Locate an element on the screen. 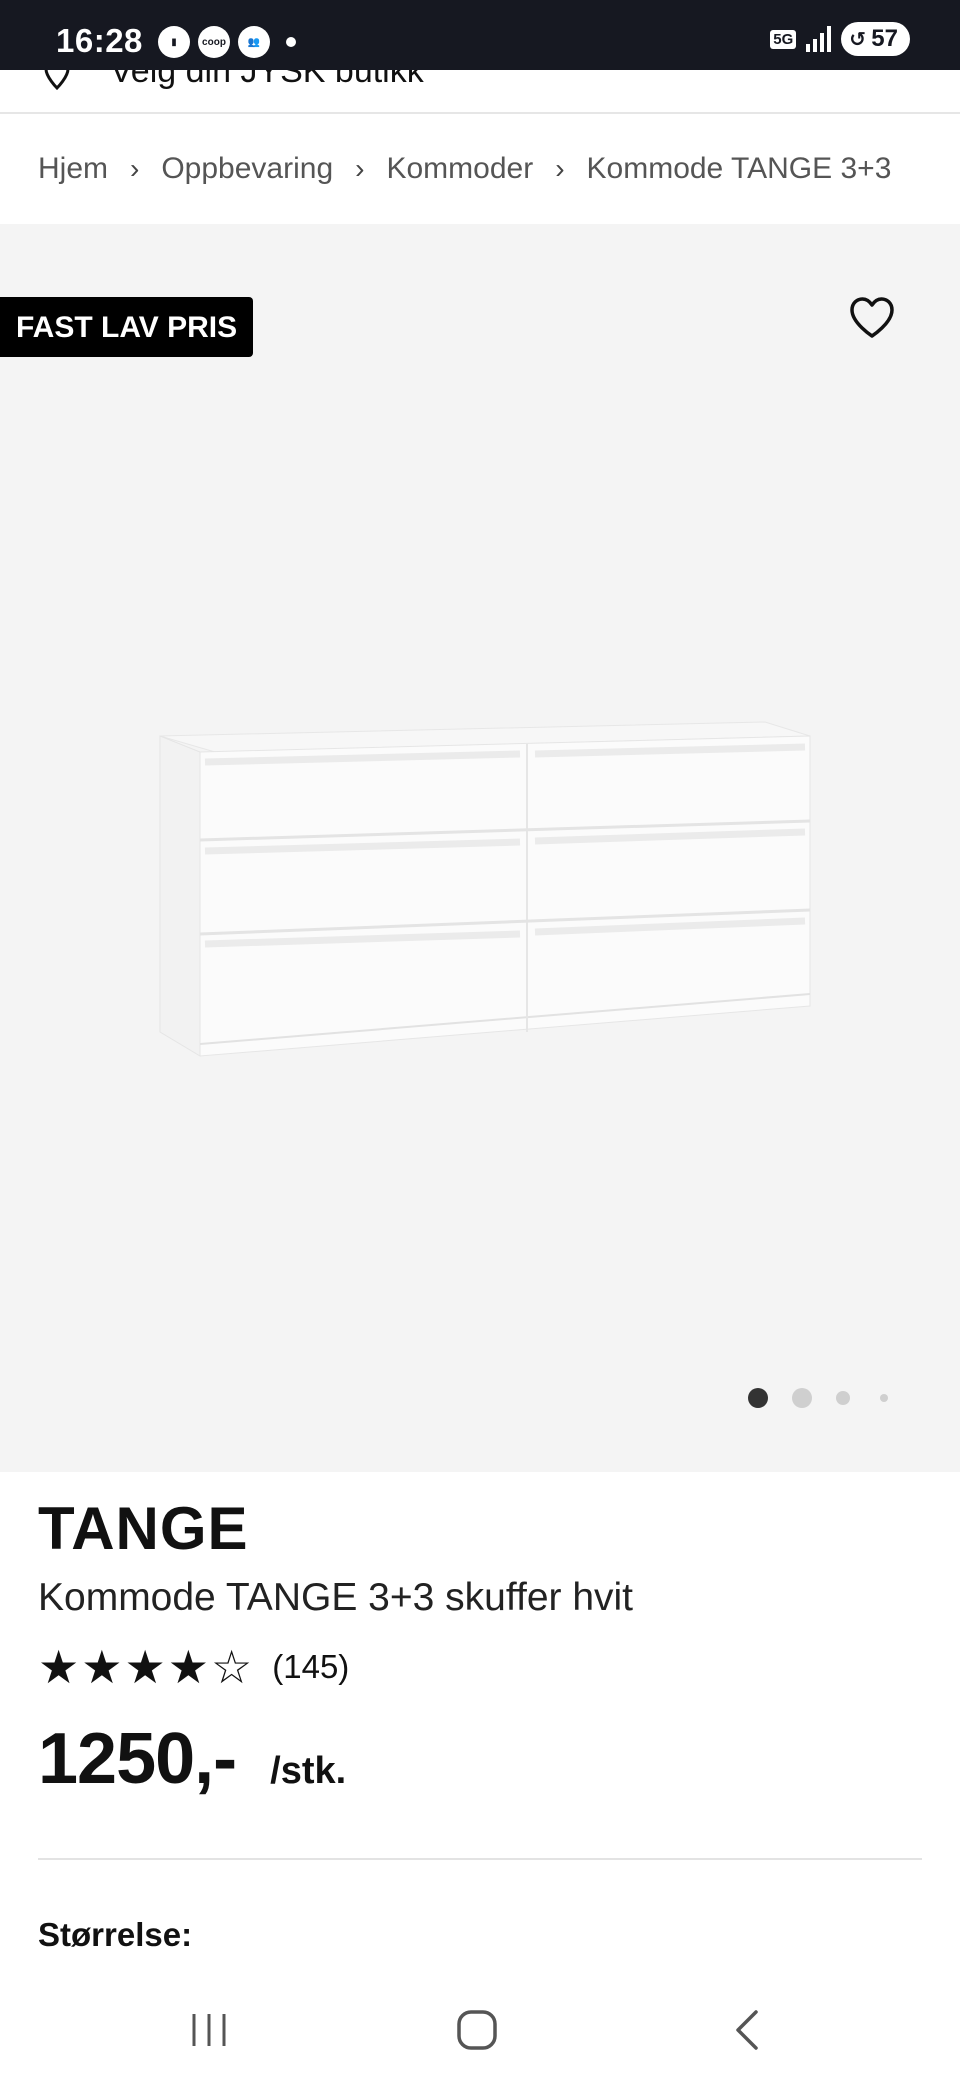 This screenshot has height=2080, width=960. product-price: 1250,- /stk. is located at coordinates (192, 1759).